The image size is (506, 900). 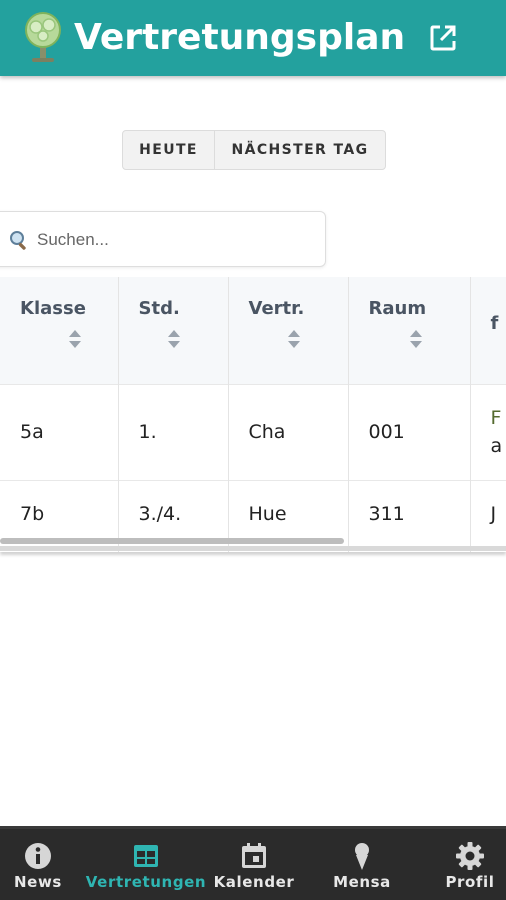 I want to click on nav-label: Vertretungen, so click(x=146, y=882).